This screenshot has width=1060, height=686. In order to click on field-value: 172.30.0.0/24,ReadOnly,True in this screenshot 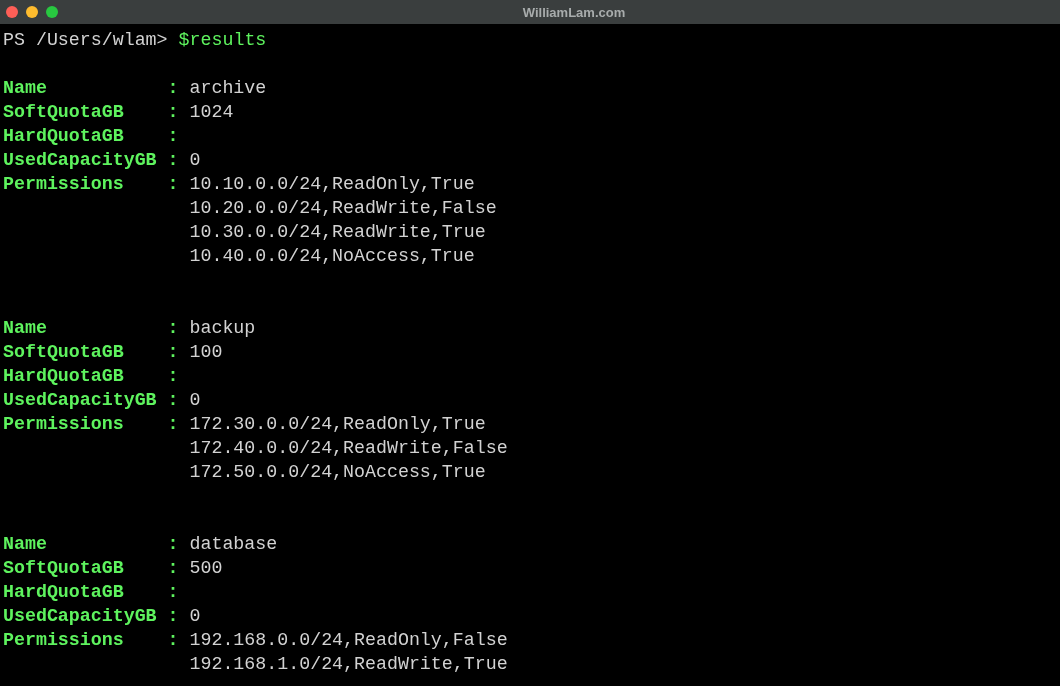, I will do `click(337, 424)`.